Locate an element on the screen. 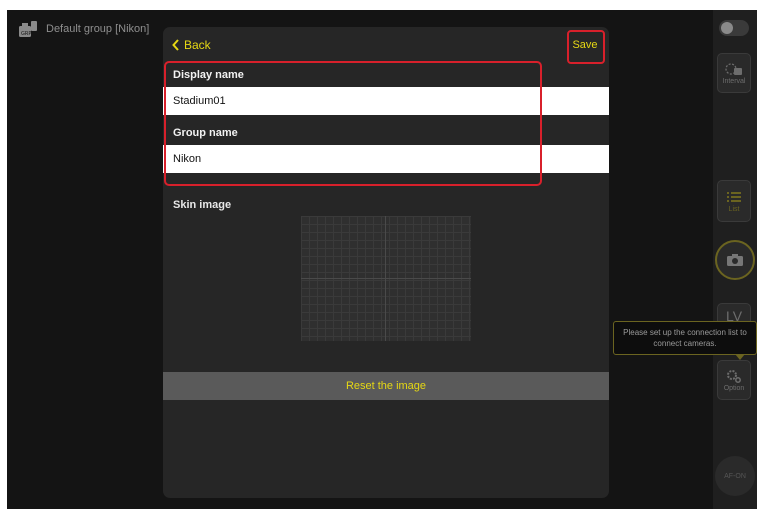 The width and height of the screenshot is (757, 509). back-button: Back is located at coordinates (191, 45).